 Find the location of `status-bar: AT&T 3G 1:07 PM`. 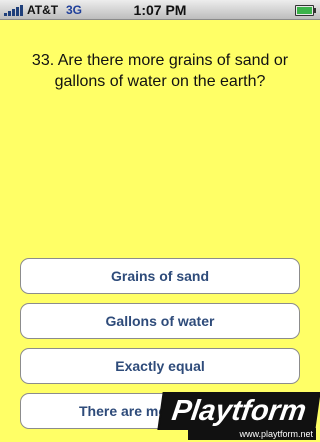

status-bar: AT&T 3G 1:07 PM is located at coordinates (160, 10).